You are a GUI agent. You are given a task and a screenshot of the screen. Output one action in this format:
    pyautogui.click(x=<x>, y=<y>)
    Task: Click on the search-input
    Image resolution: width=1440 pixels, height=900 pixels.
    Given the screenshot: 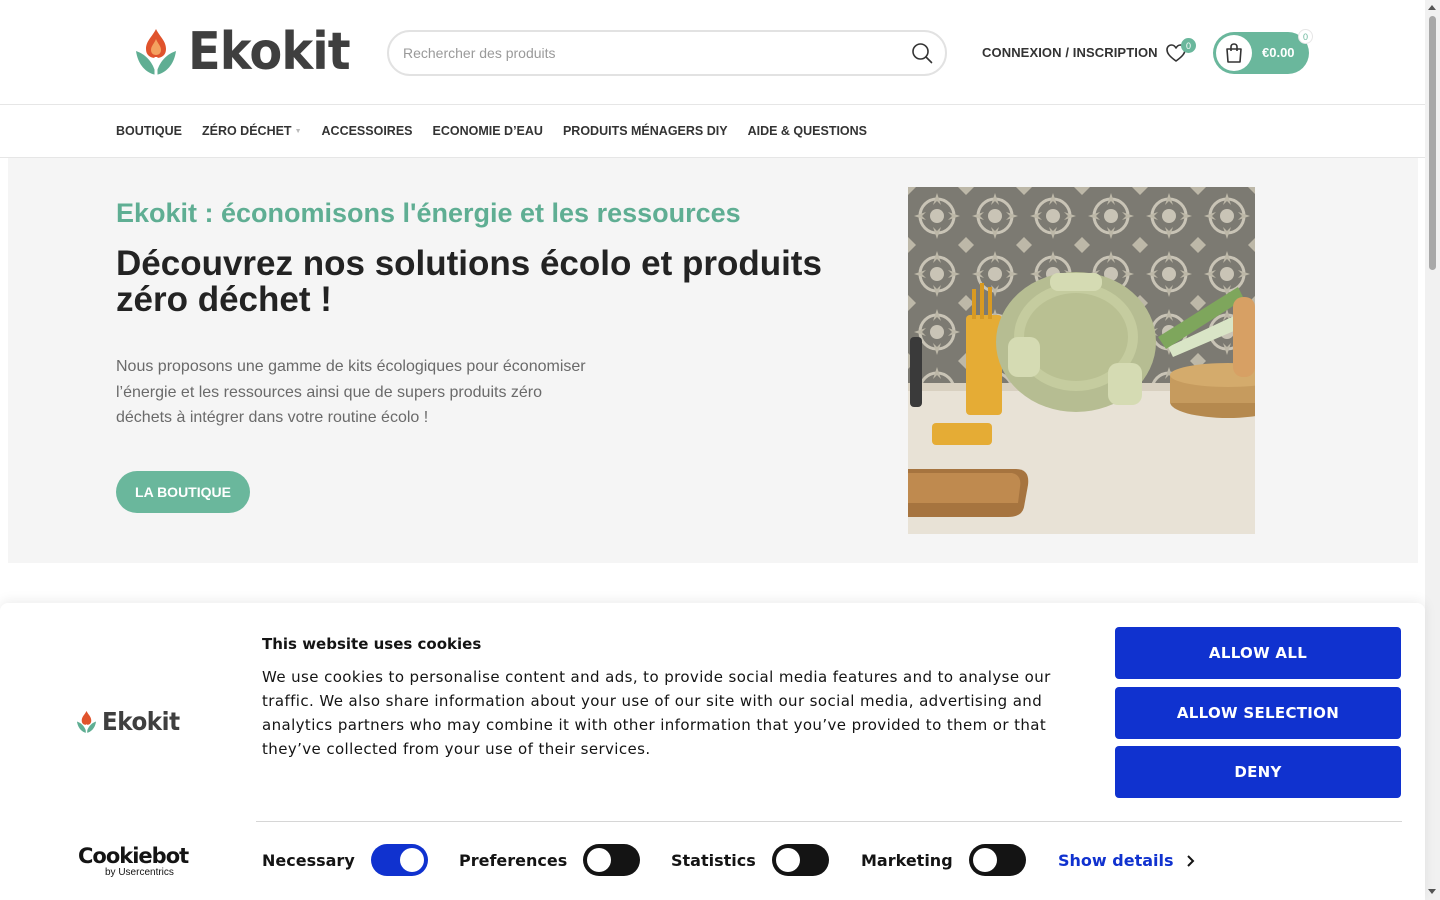 What is the action you would take?
    pyautogui.click(x=643, y=53)
    